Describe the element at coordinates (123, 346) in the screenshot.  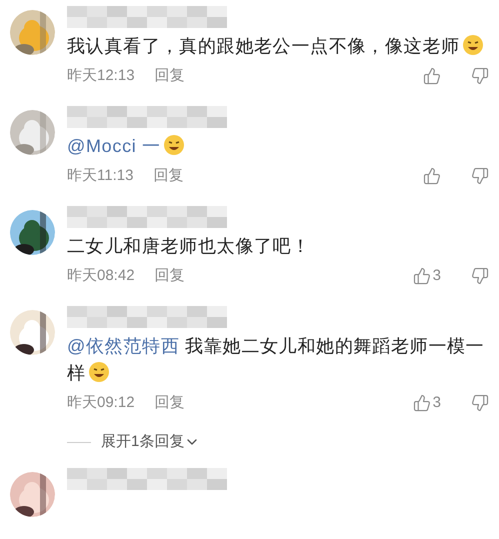
I see `mention-link: @依然范特西` at that location.